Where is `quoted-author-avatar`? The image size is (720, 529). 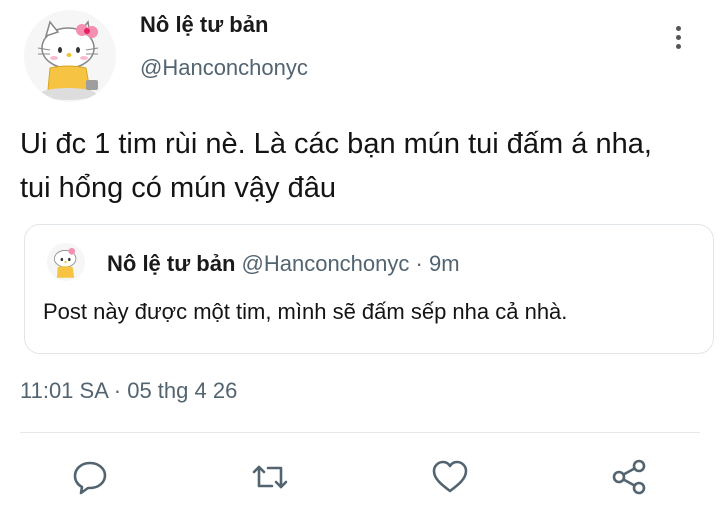
quoted-author-avatar is located at coordinates (66, 262).